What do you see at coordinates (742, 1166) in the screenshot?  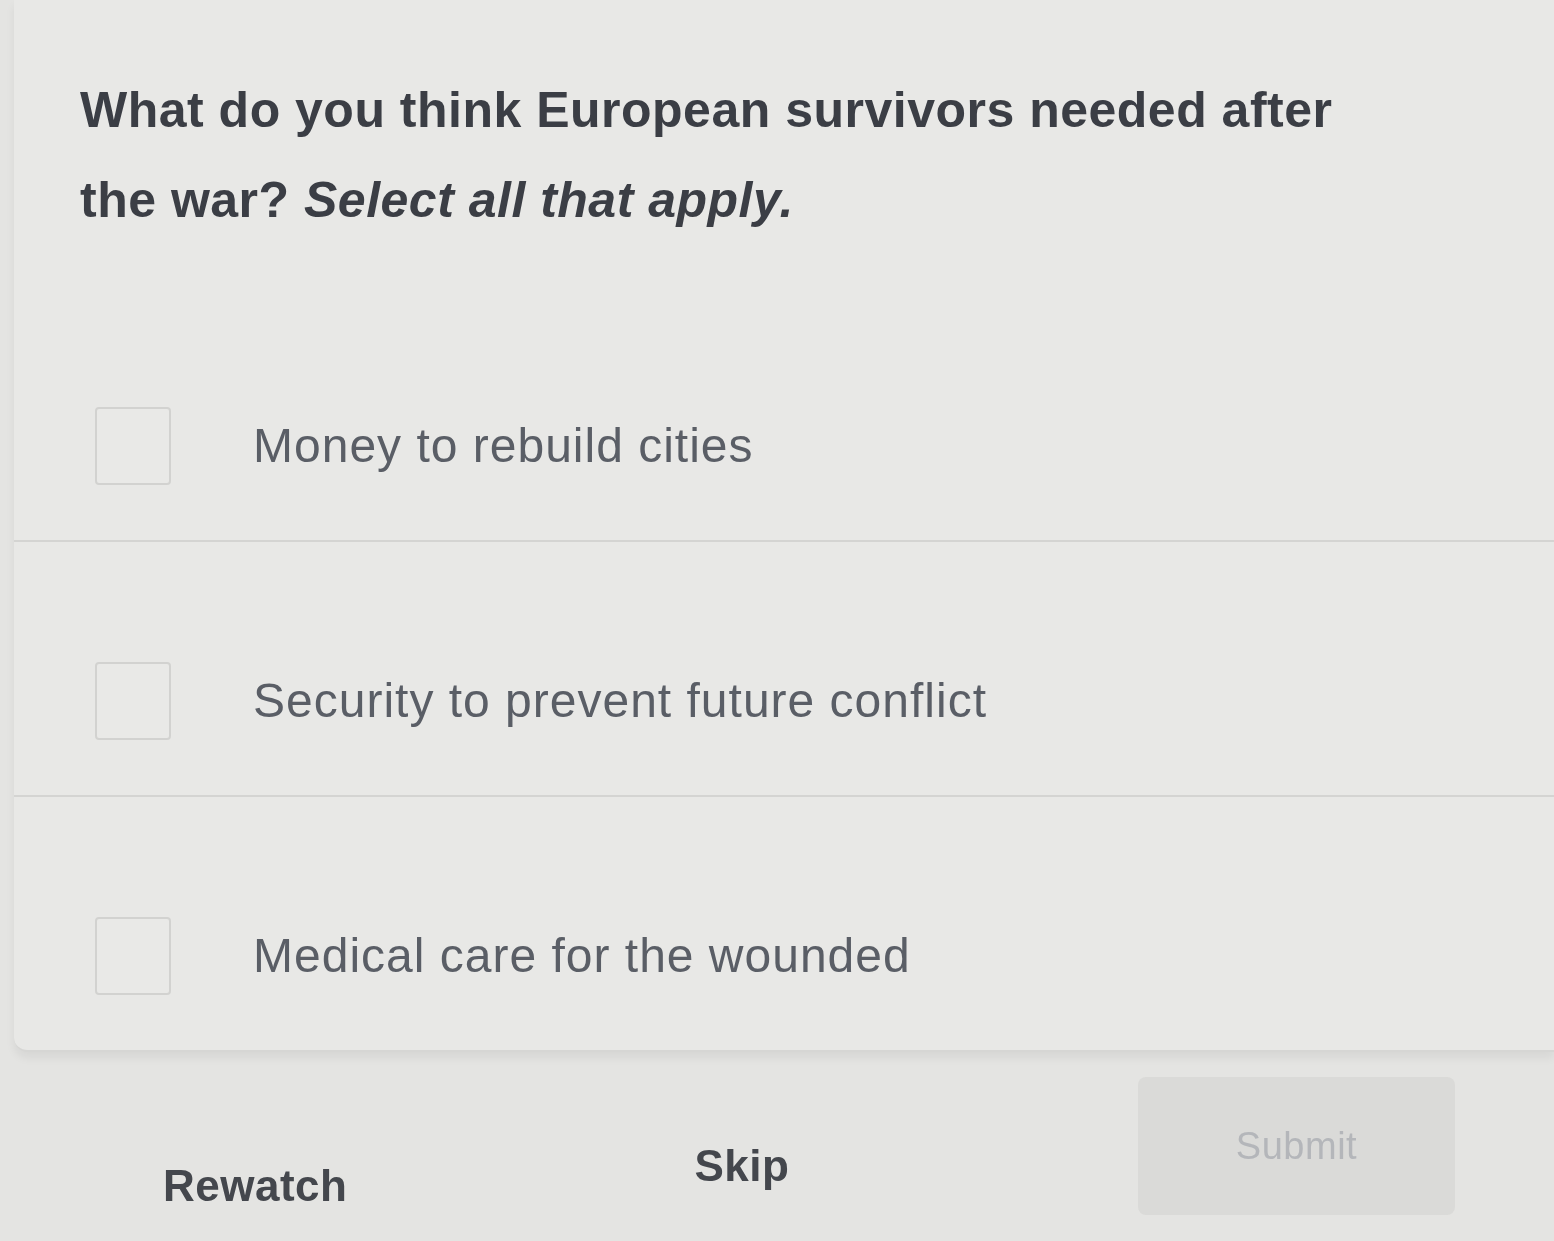 I see `action-button: Skip` at bounding box center [742, 1166].